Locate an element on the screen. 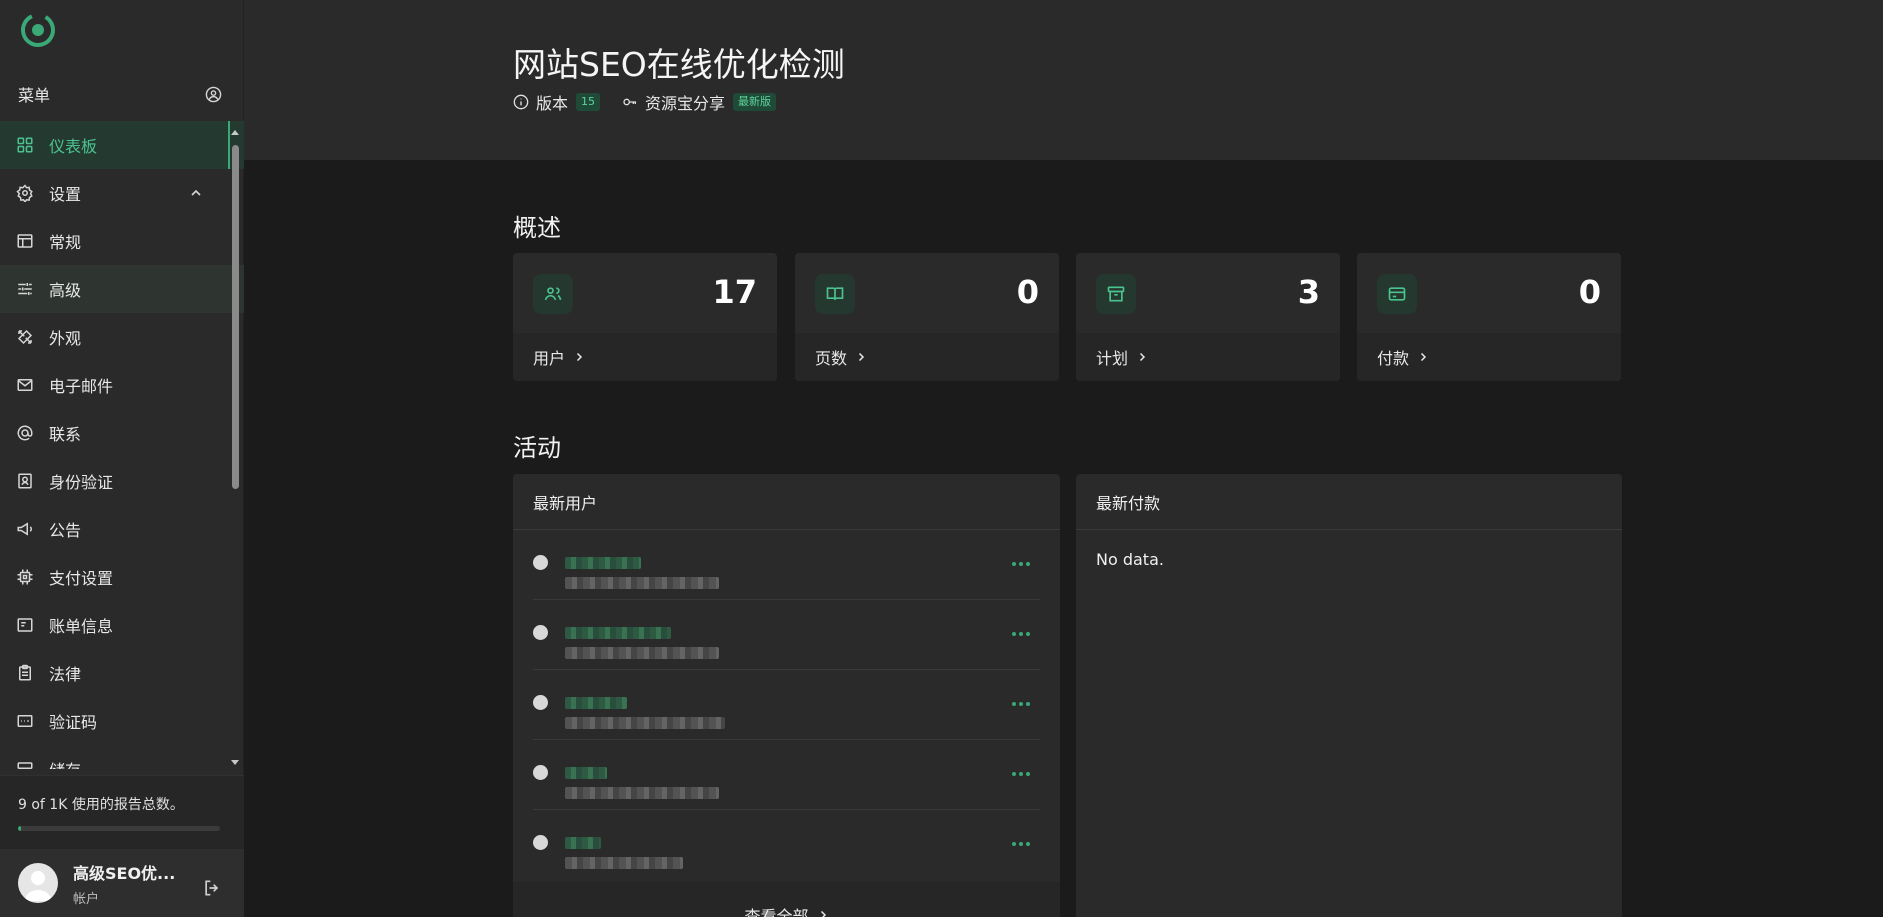 This screenshot has height=917, width=1883. logout-icon is located at coordinates (212, 888).